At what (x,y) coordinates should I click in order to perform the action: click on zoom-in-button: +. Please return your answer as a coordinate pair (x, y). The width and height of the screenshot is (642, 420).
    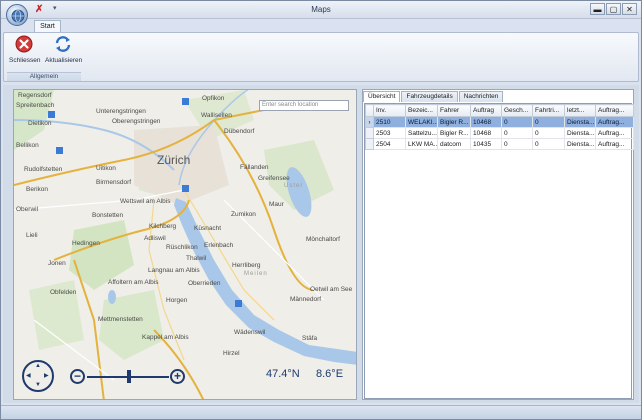
    Looking at the image, I should click on (177, 376).